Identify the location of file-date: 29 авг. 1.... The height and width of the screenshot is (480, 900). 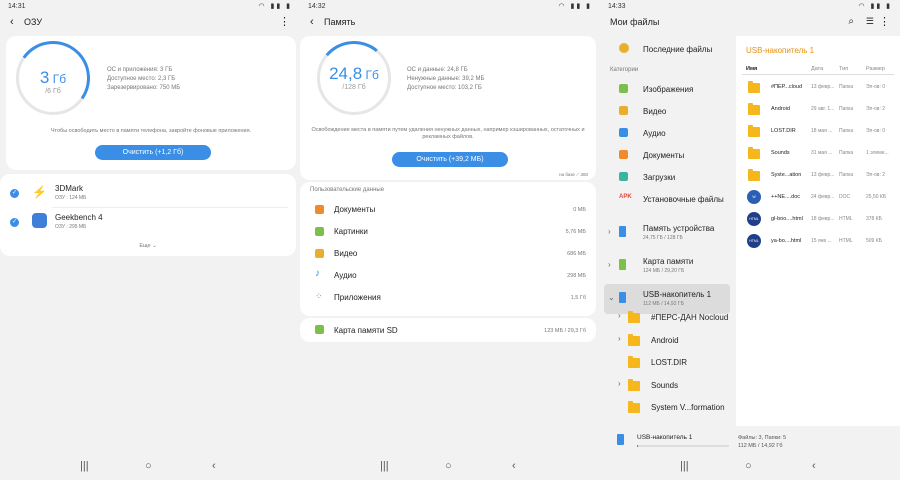
(823, 109).